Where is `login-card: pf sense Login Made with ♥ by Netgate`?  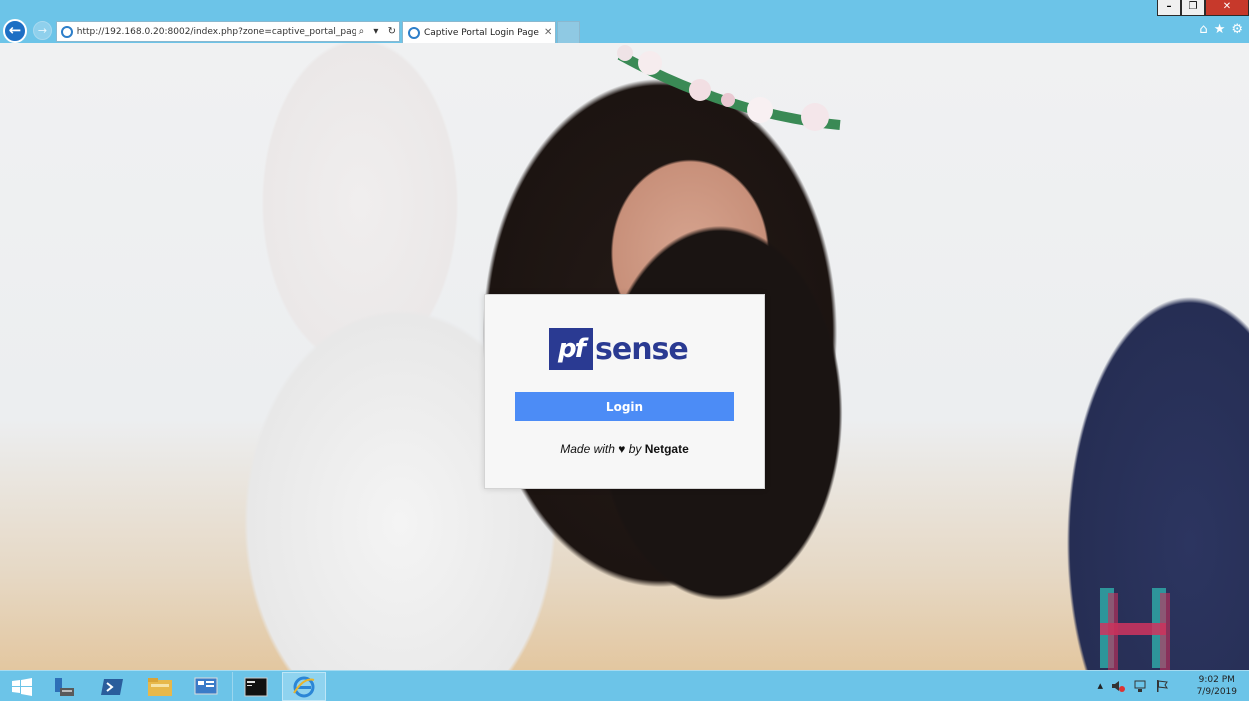
login-card: pf sense Login Made with ♥ by Netgate is located at coordinates (624, 391).